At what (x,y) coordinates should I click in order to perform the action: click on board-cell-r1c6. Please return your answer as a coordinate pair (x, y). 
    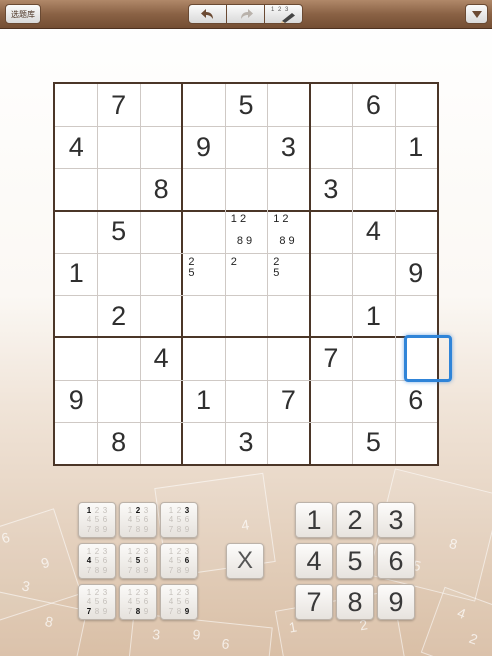
    Looking at the image, I should click on (331, 147).